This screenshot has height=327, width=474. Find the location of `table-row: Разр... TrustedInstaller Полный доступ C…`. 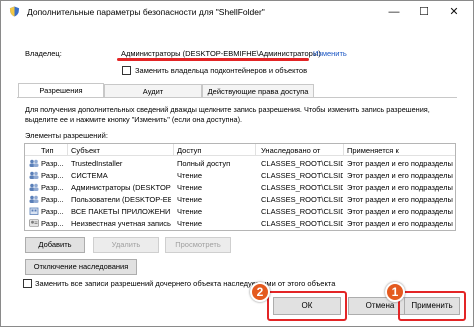

table-row: Разр... TrustedInstaller Полный доступ C… is located at coordinates (240, 163).